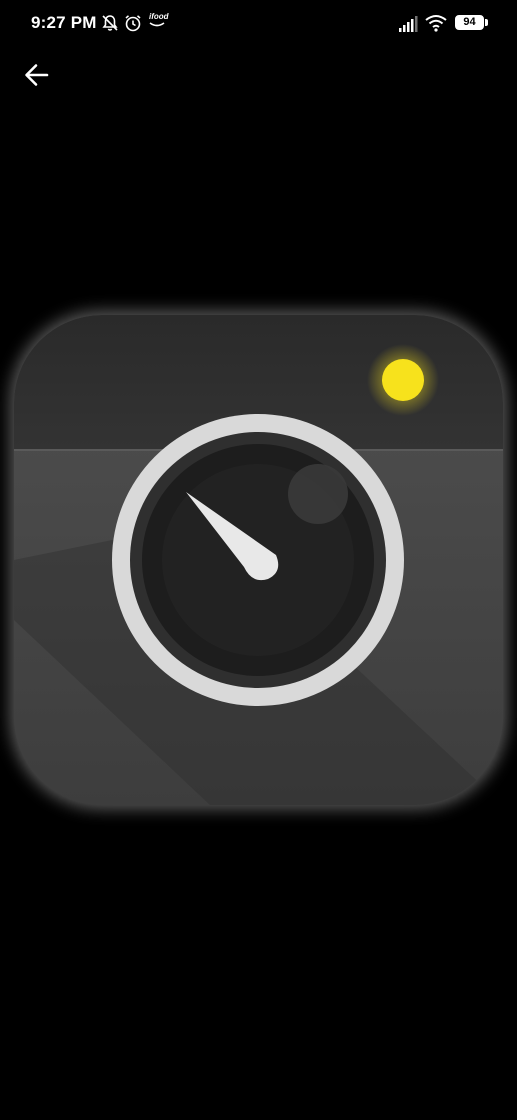  What do you see at coordinates (258, 23) in the screenshot?
I see `status-bar: 9:27 PM ifood 94` at bounding box center [258, 23].